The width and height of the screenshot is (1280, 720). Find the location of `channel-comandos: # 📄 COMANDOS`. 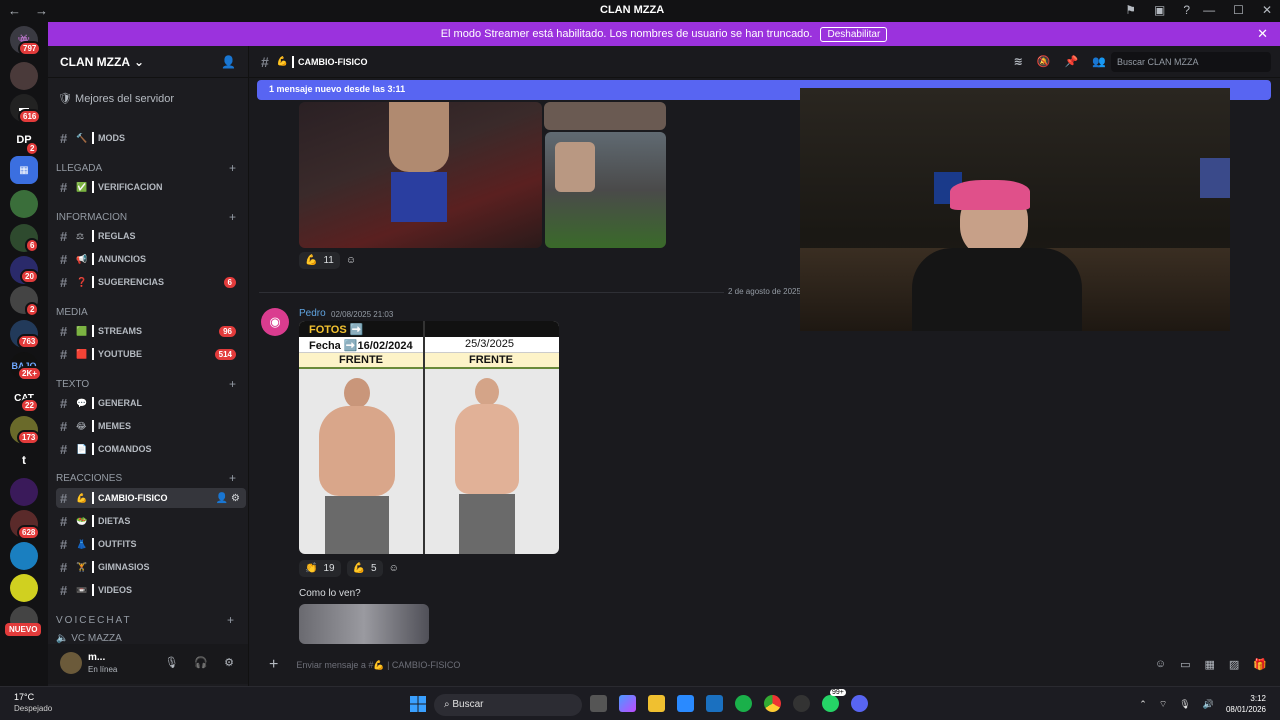

channel-comandos: # 📄 COMANDOS is located at coordinates (151, 449).